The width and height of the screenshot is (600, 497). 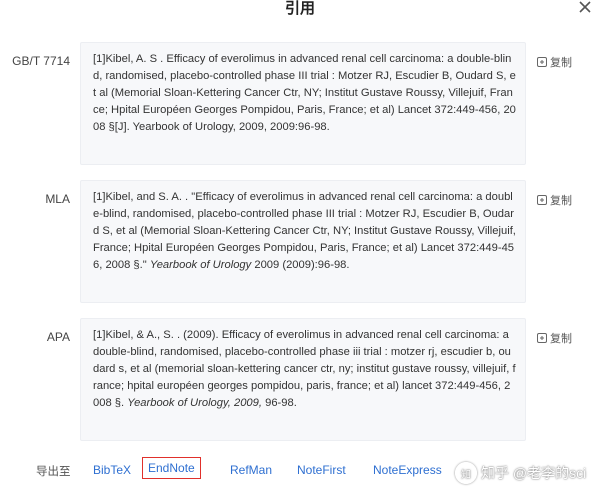 I want to click on export-link-bibtex: BibTeX, so click(x=112, y=470).